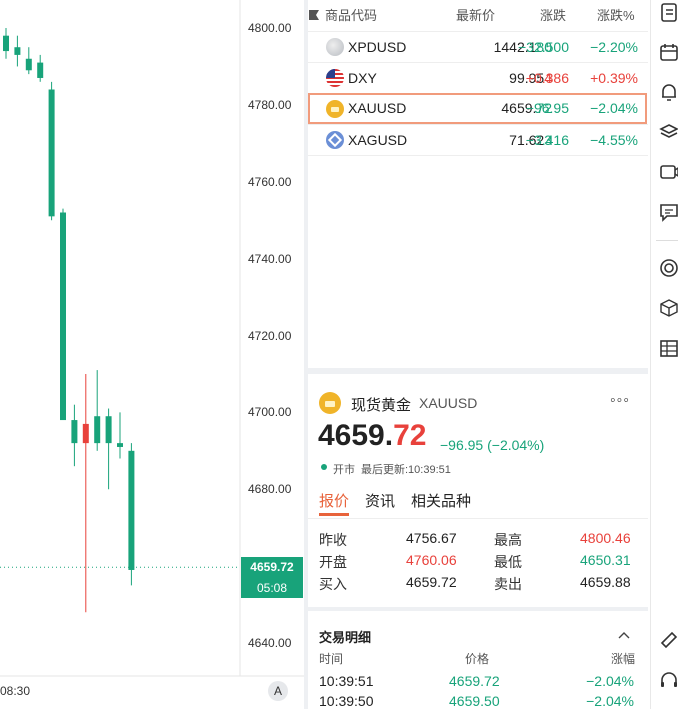 This screenshot has height=709, width=678. I want to click on x-axis-tick: 08:30, so click(15, 691).